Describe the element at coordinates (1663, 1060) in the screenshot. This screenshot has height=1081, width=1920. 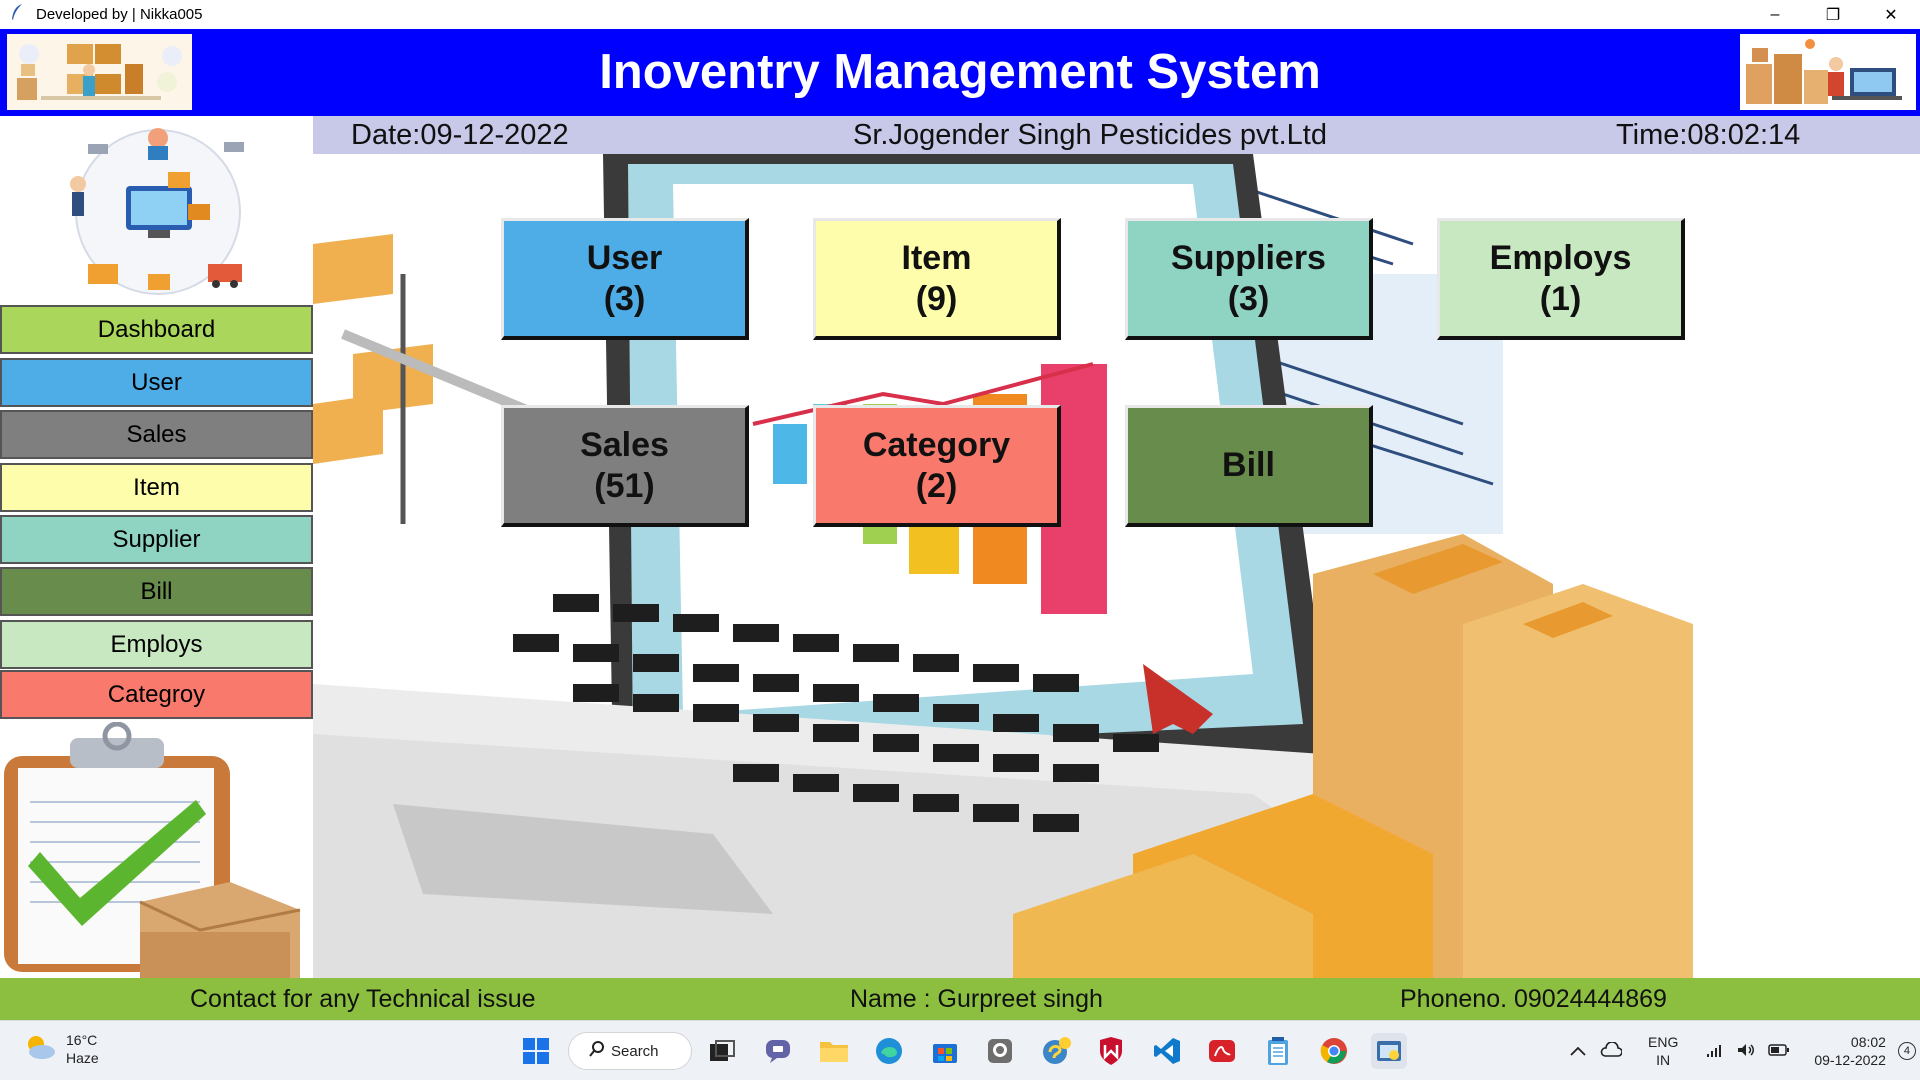
I see `region-code: IN` at that location.